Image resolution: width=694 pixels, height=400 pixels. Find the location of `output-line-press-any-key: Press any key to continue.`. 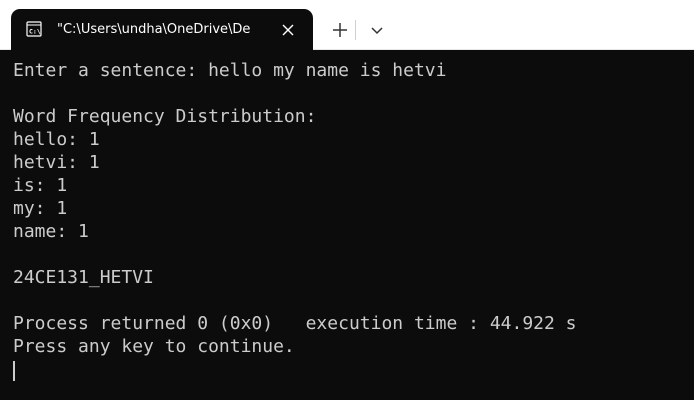

output-line-press-any-key: Press any key to continue. is located at coordinates (154, 346).